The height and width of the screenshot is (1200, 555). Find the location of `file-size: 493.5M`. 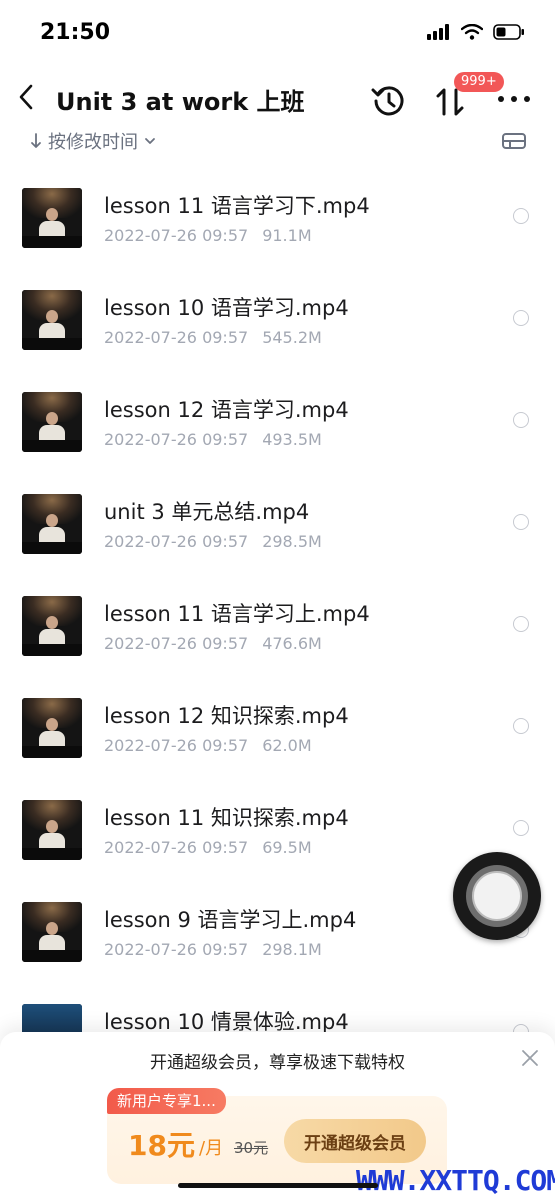

file-size: 493.5M is located at coordinates (292, 439).